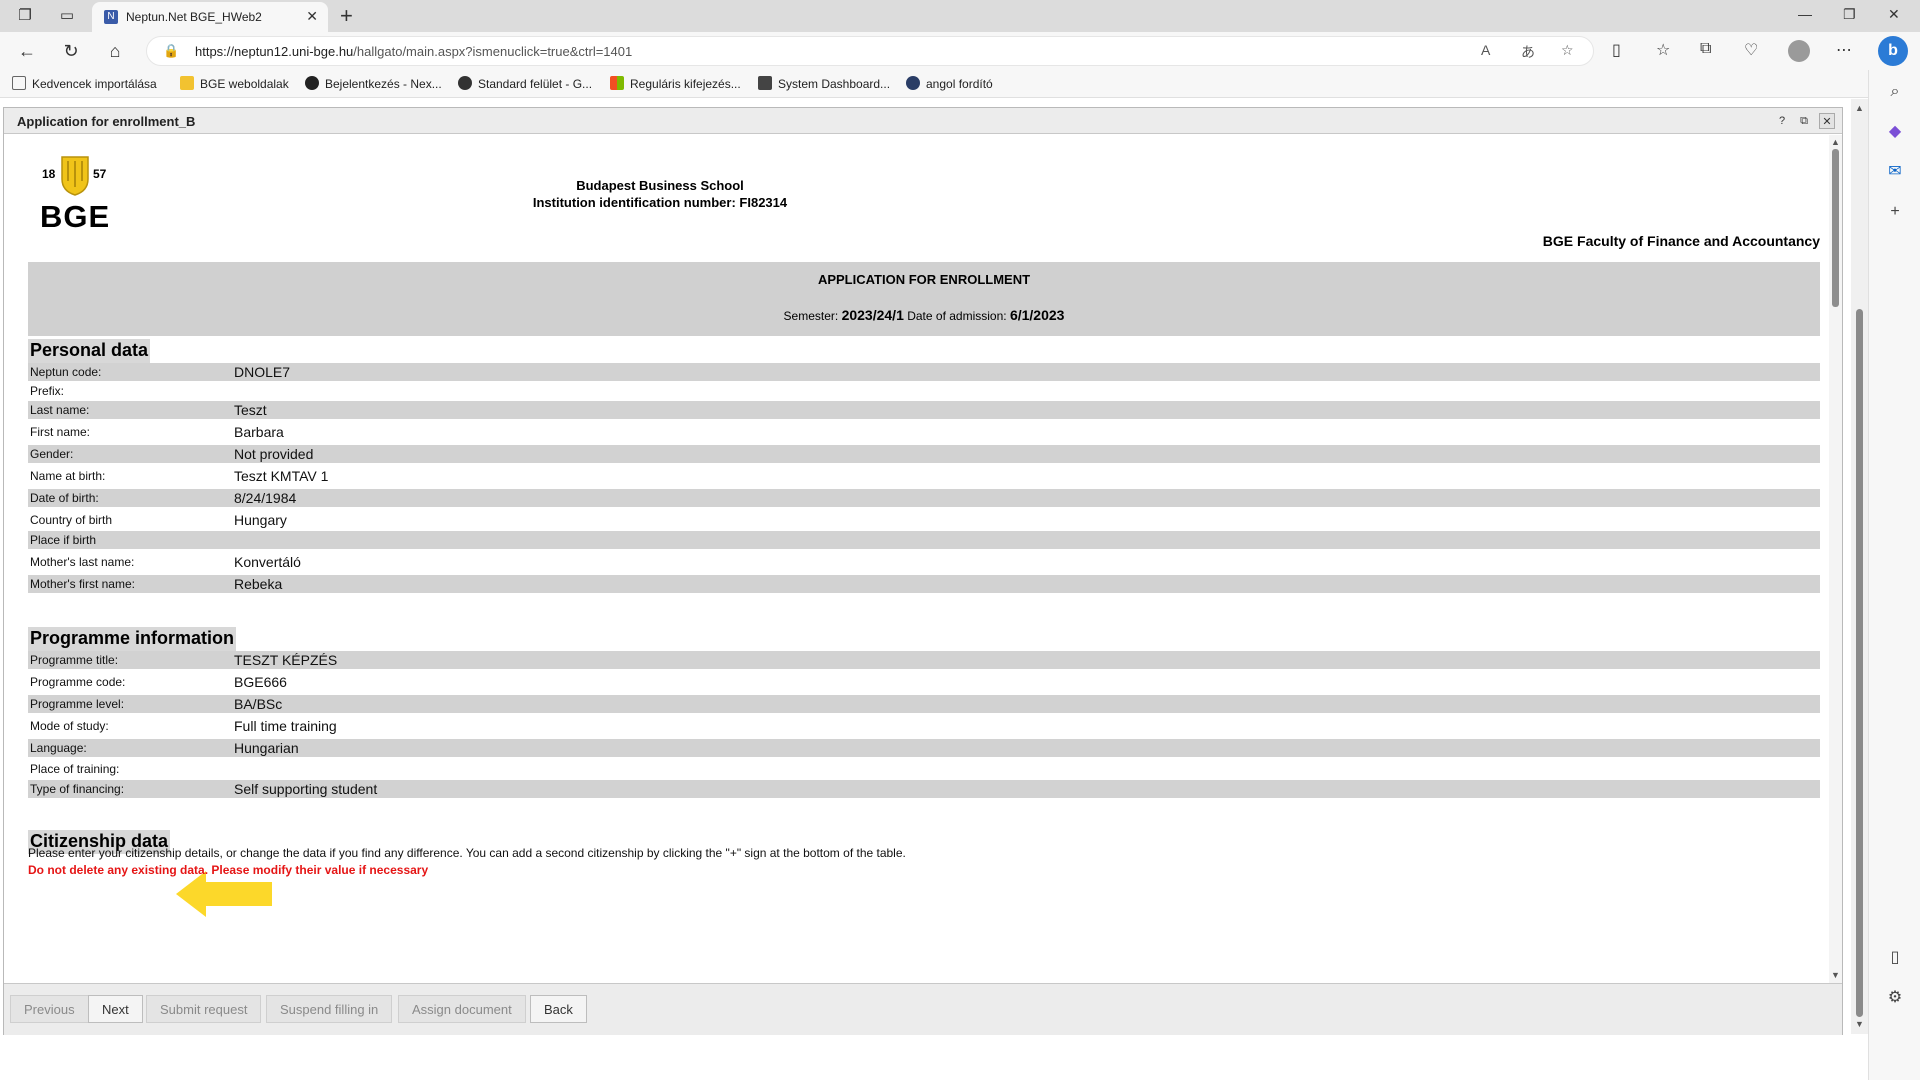 The image size is (1920, 1080). I want to click on minimize-icon: —, so click(1805, 14).